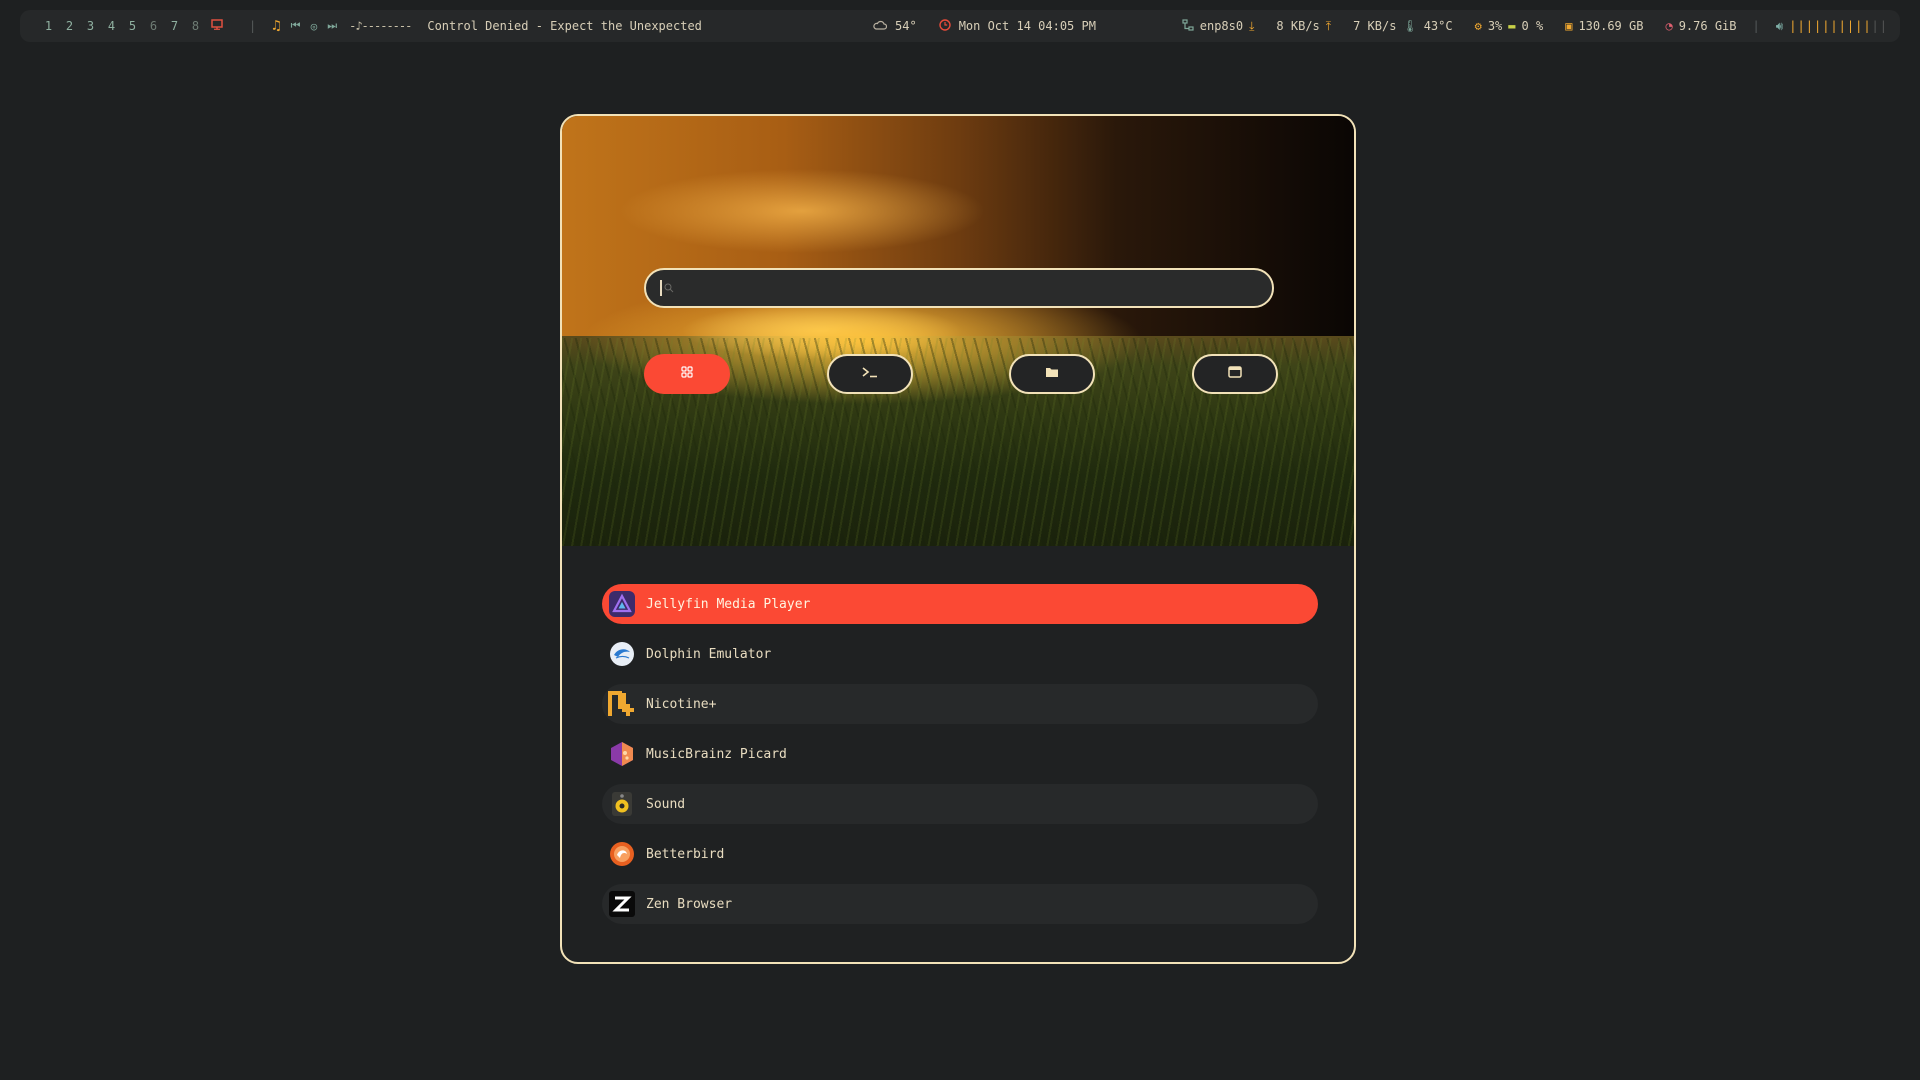 The image size is (1920, 1080). Describe the element at coordinates (90, 26) in the screenshot. I see `workspace-3: 3` at that location.